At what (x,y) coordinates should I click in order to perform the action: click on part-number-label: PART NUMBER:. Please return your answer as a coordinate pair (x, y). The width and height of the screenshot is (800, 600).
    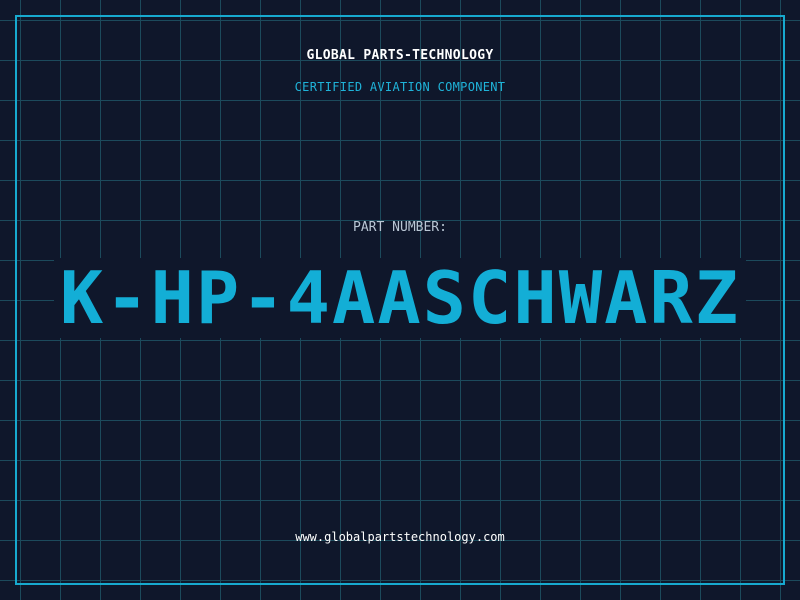
    Looking at the image, I should click on (400, 227).